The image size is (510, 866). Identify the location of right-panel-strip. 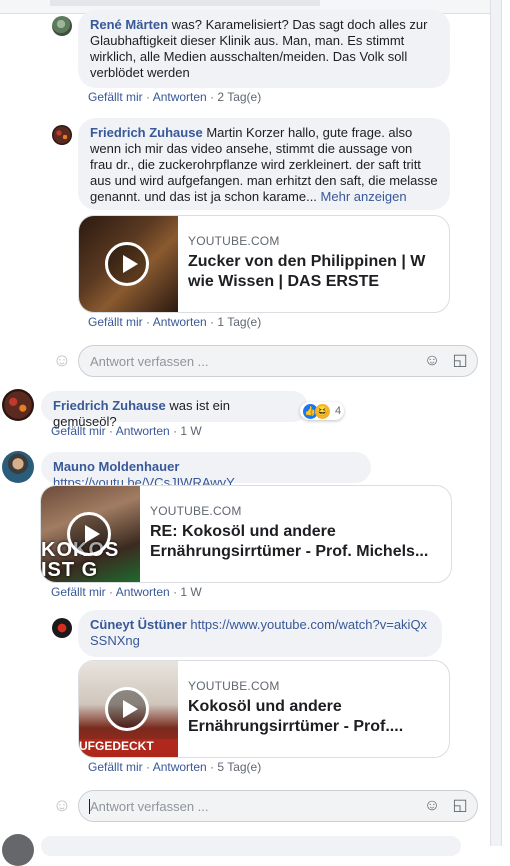
(500, 423).